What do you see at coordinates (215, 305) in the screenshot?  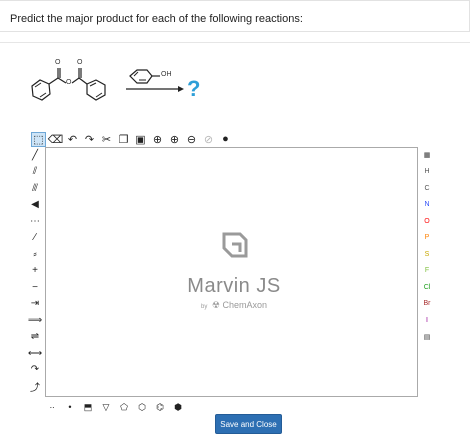 I see `chemaxon-logo-icon: ☢` at bounding box center [215, 305].